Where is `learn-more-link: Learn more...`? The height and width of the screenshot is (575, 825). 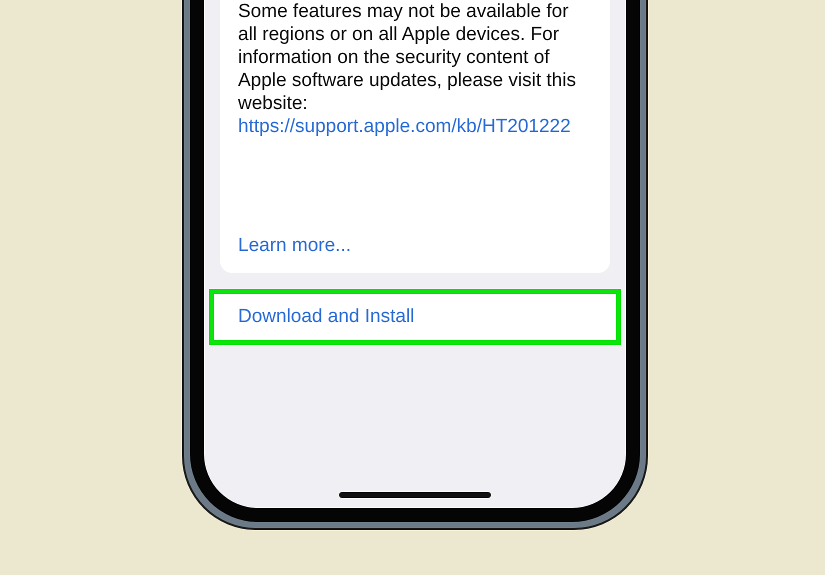
learn-more-link: Learn more... is located at coordinates (294, 245).